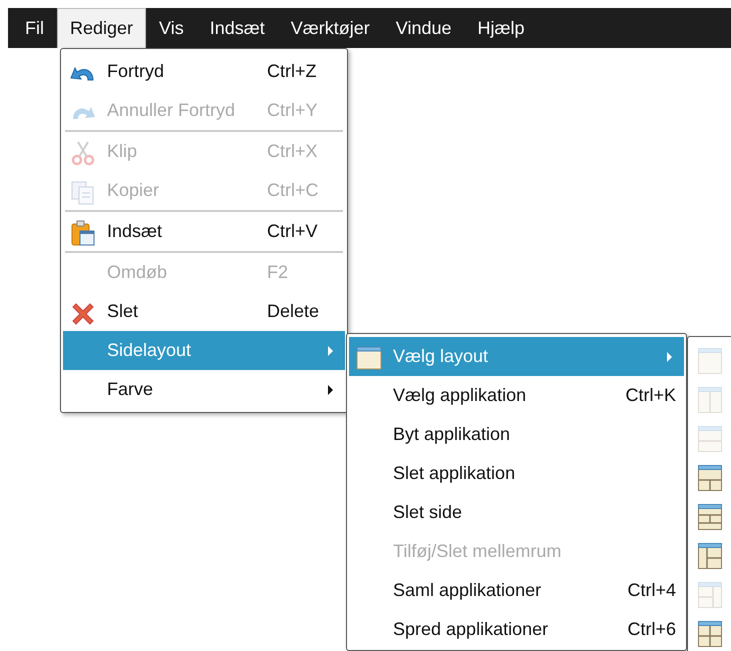 This screenshot has height=651, width=731. I want to click on menu-item: Byt applikation, so click(516, 434).